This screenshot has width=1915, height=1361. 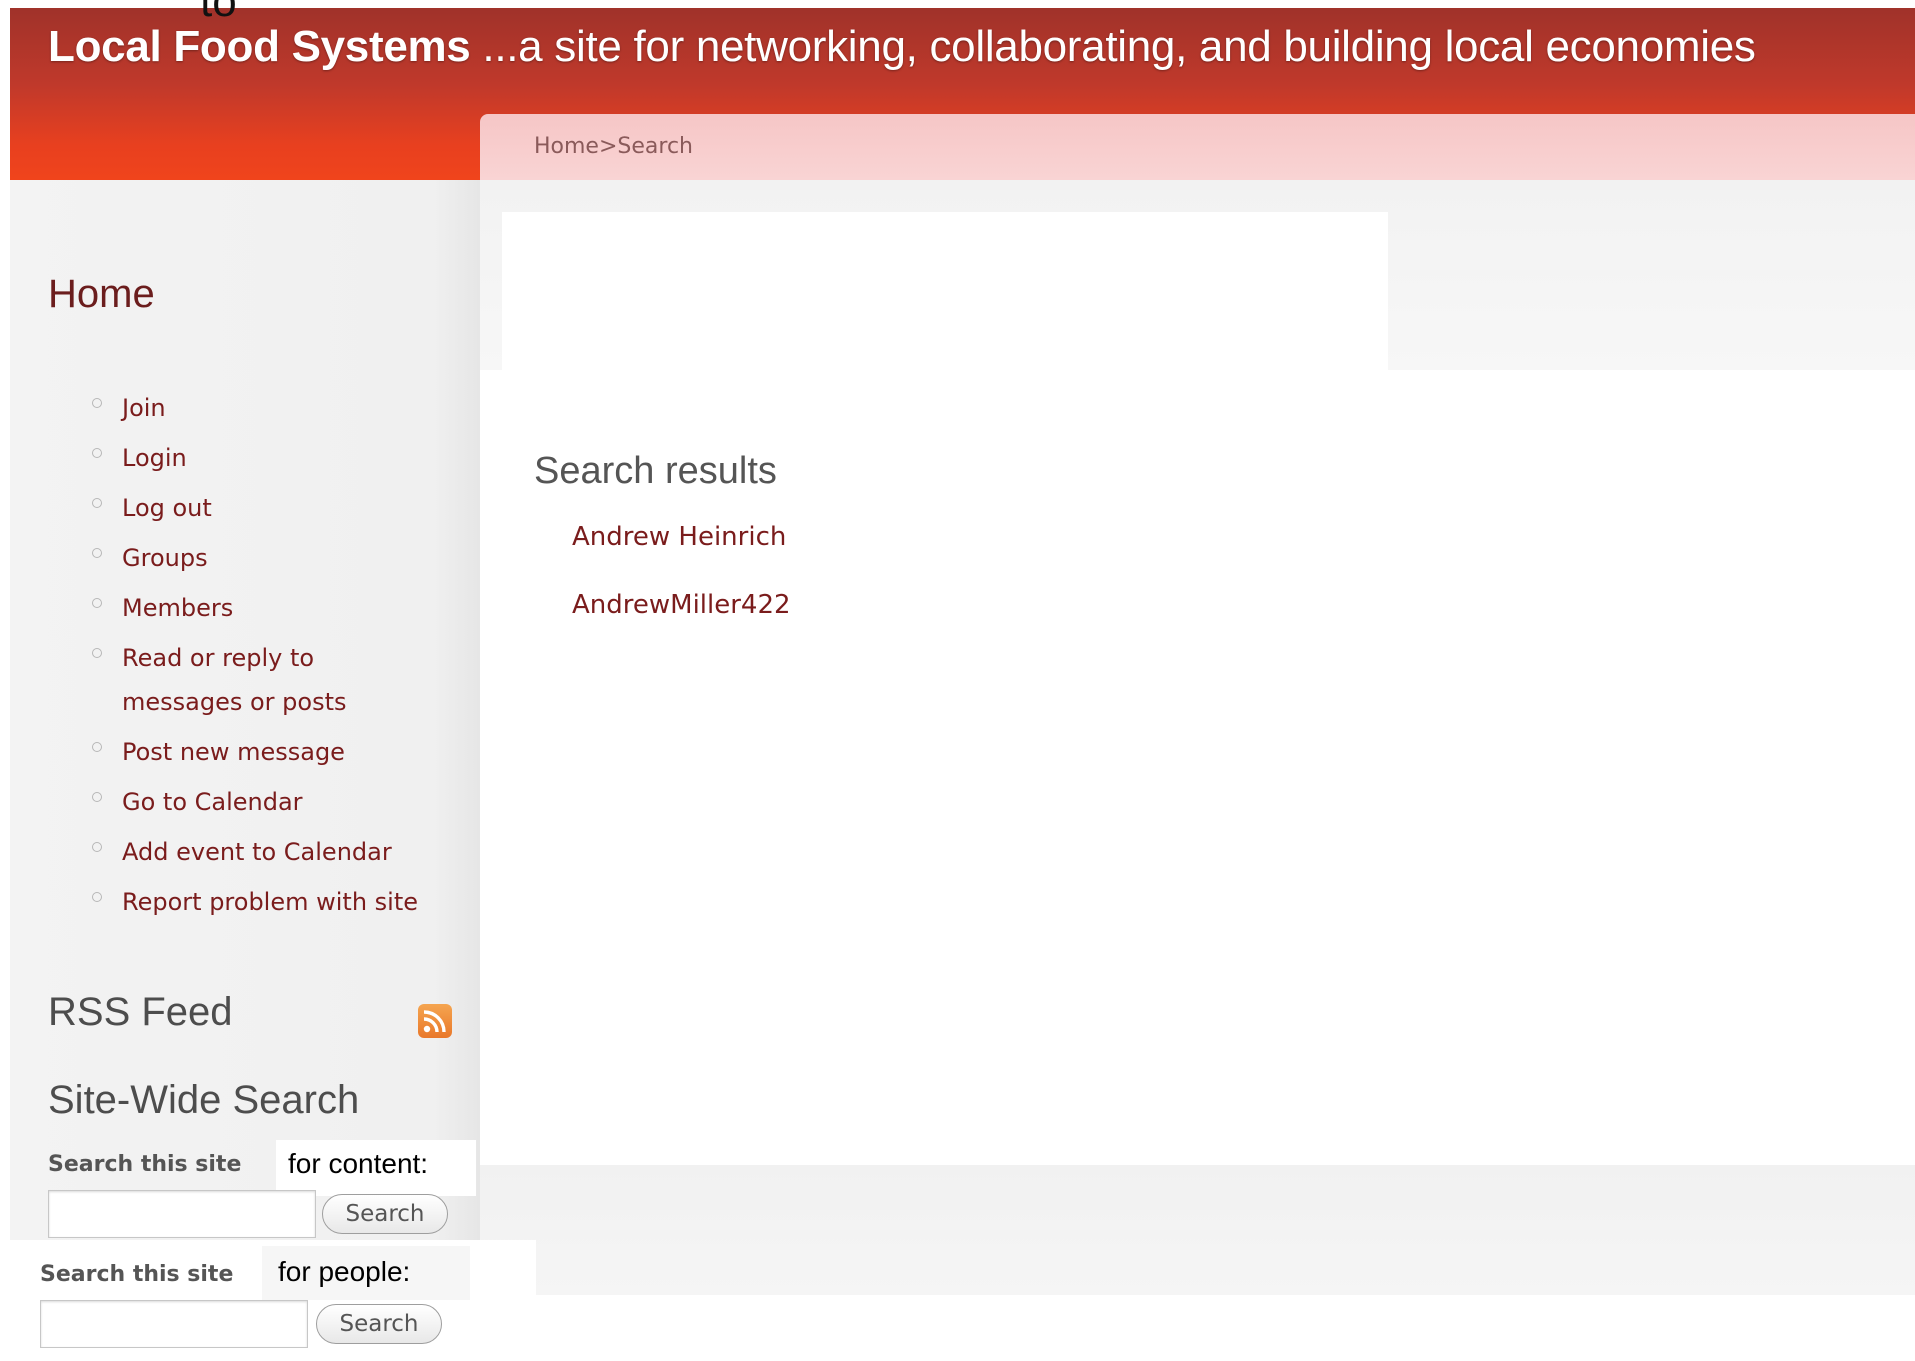 What do you see at coordinates (165, 558) in the screenshot?
I see `nav-item-label: Groups` at bounding box center [165, 558].